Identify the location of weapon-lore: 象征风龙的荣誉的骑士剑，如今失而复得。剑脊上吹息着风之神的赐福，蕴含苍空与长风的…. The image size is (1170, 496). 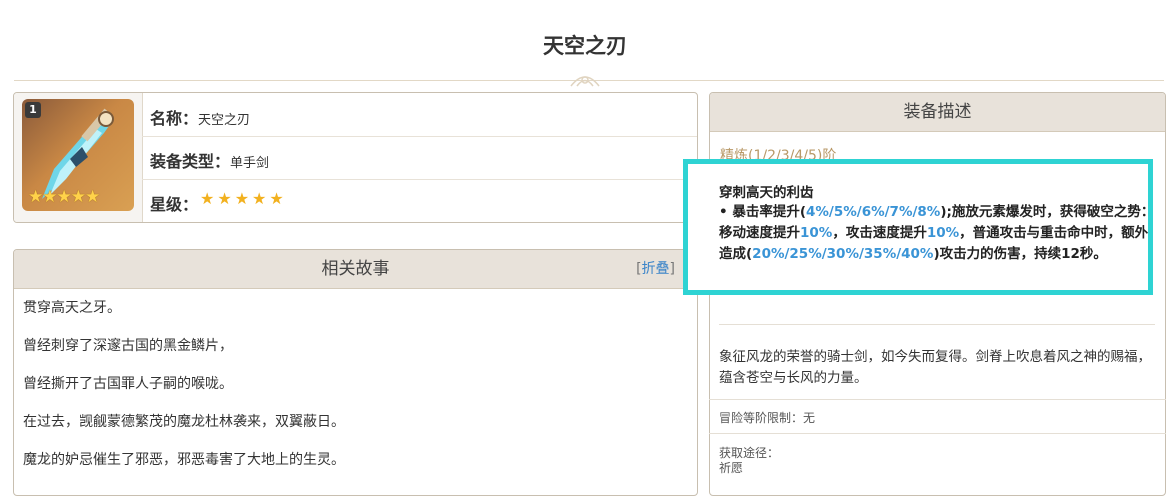
(935, 367).